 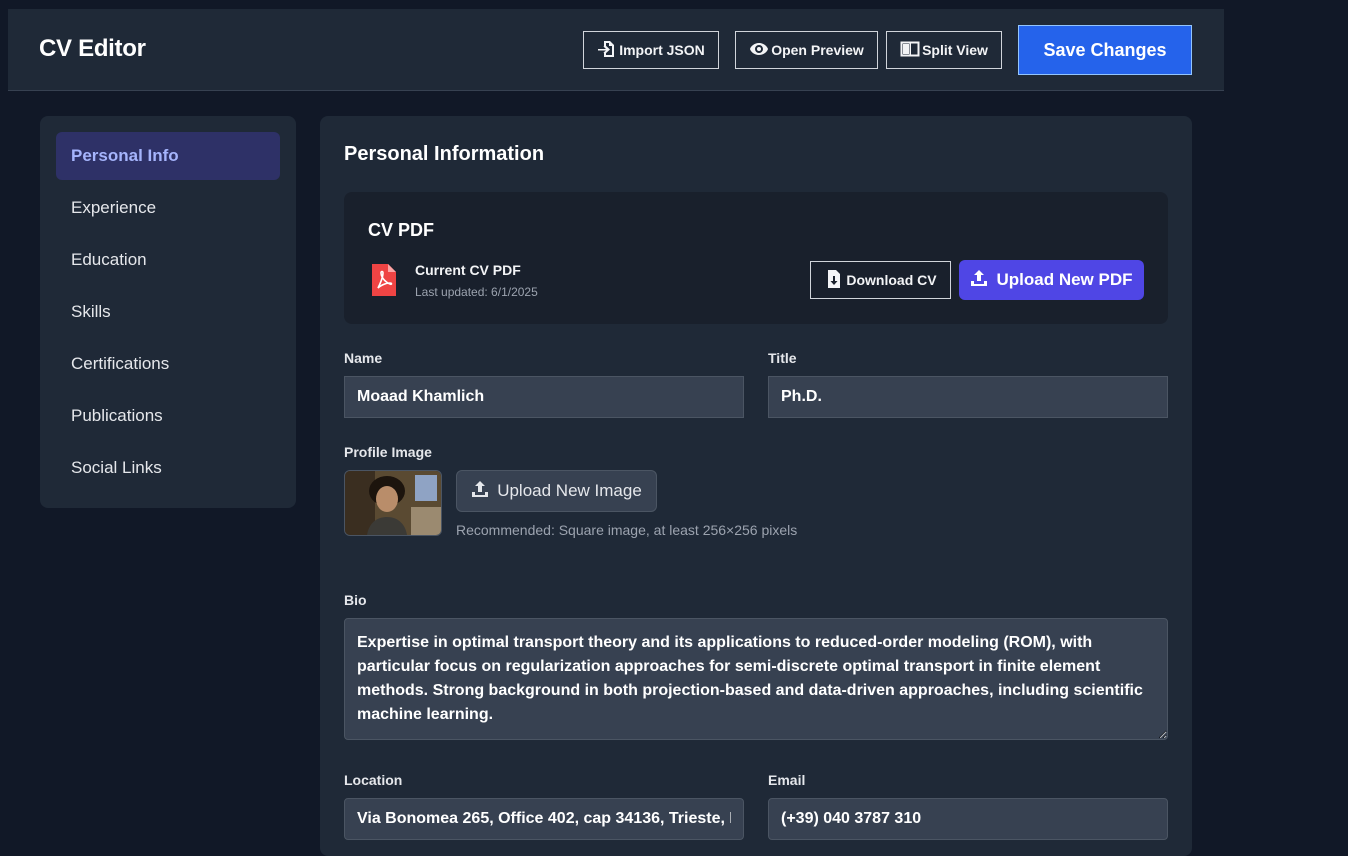 What do you see at coordinates (168, 468) in the screenshot?
I see `sidebar-item-social-links: Social Links` at bounding box center [168, 468].